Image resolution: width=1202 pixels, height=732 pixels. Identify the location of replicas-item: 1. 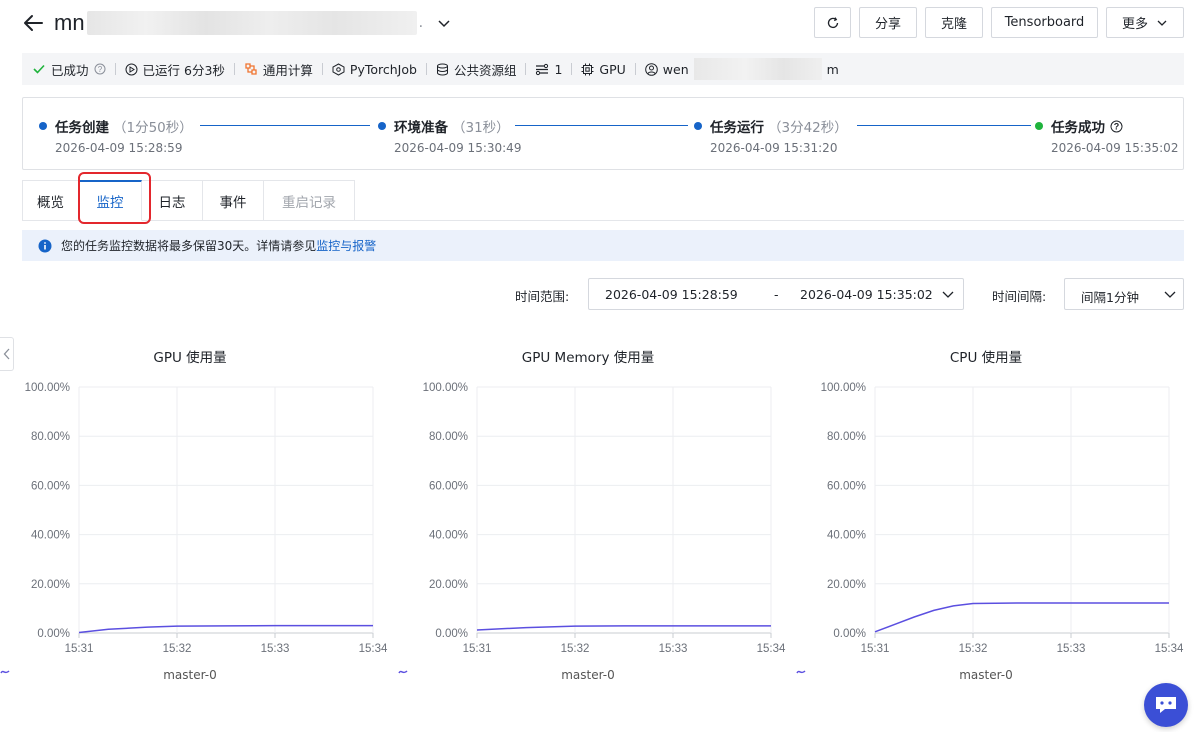
(548, 69).